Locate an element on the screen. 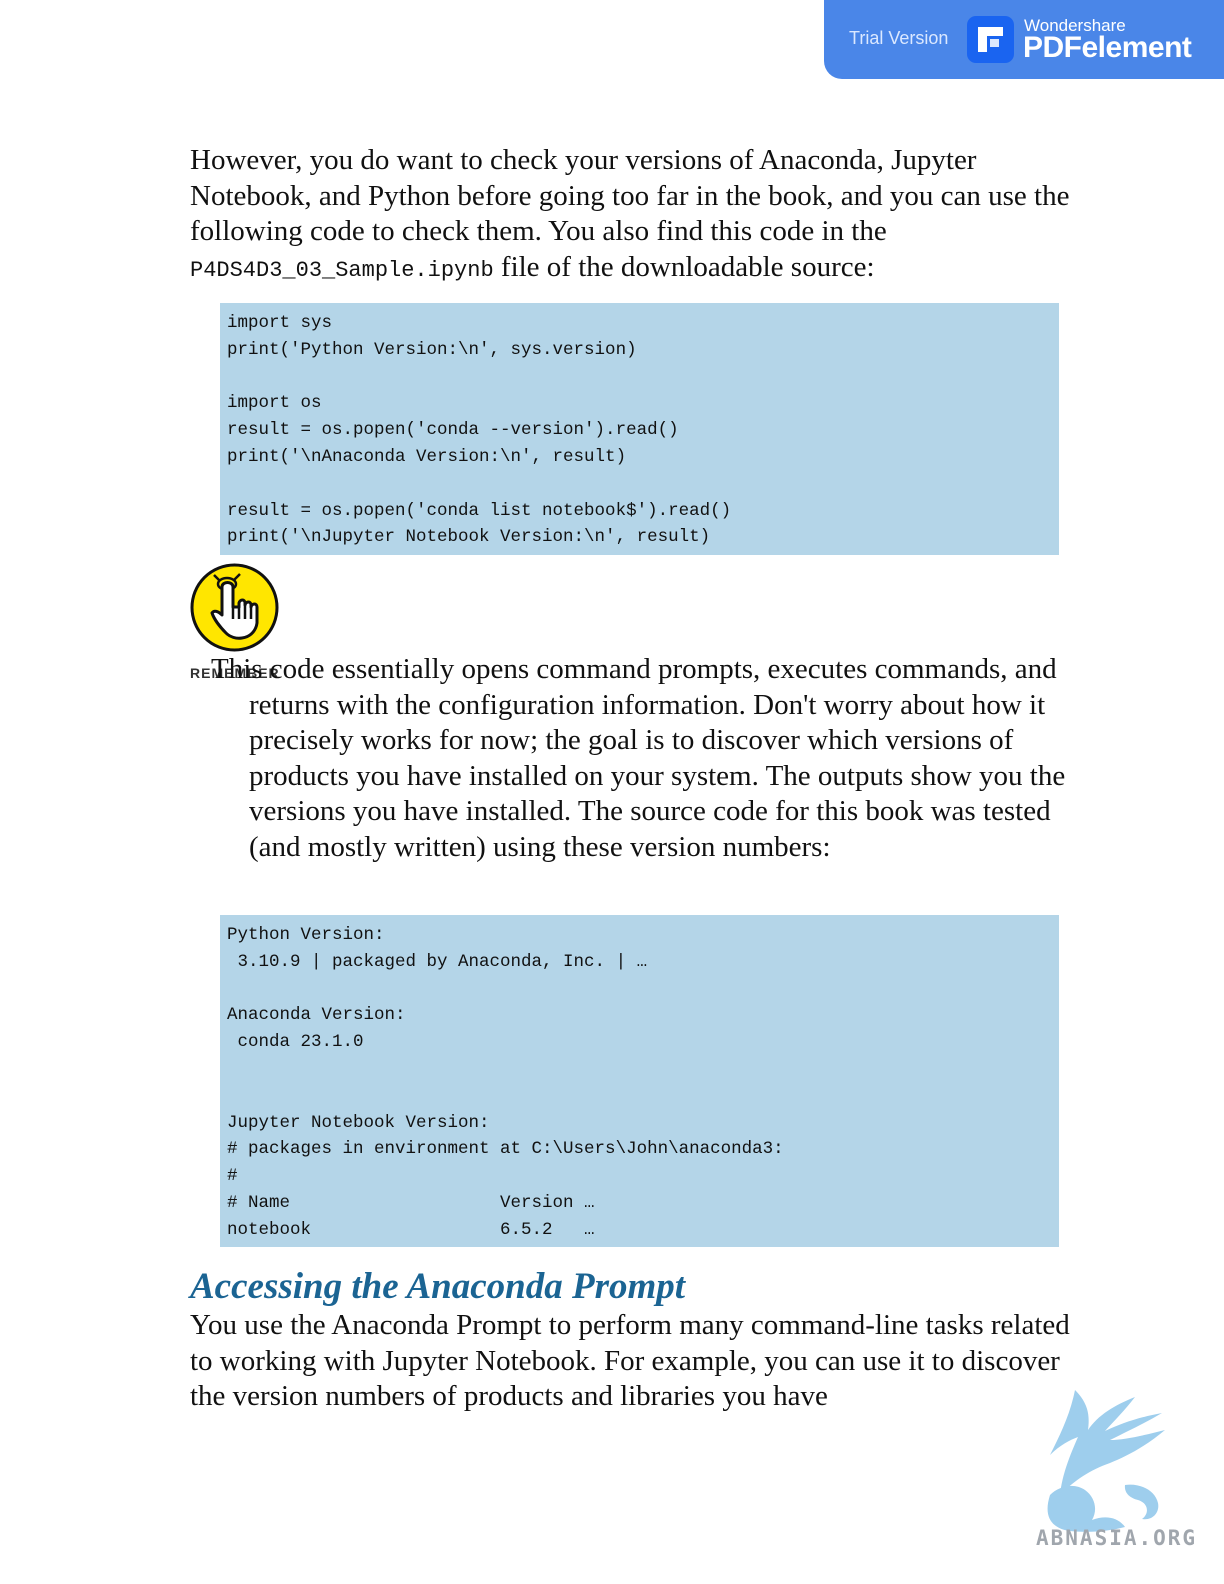 Image resolution: width=1224 pixels, height=1584 pixels. intro-text-after: file of the downloadable source: is located at coordinates (684, 266).